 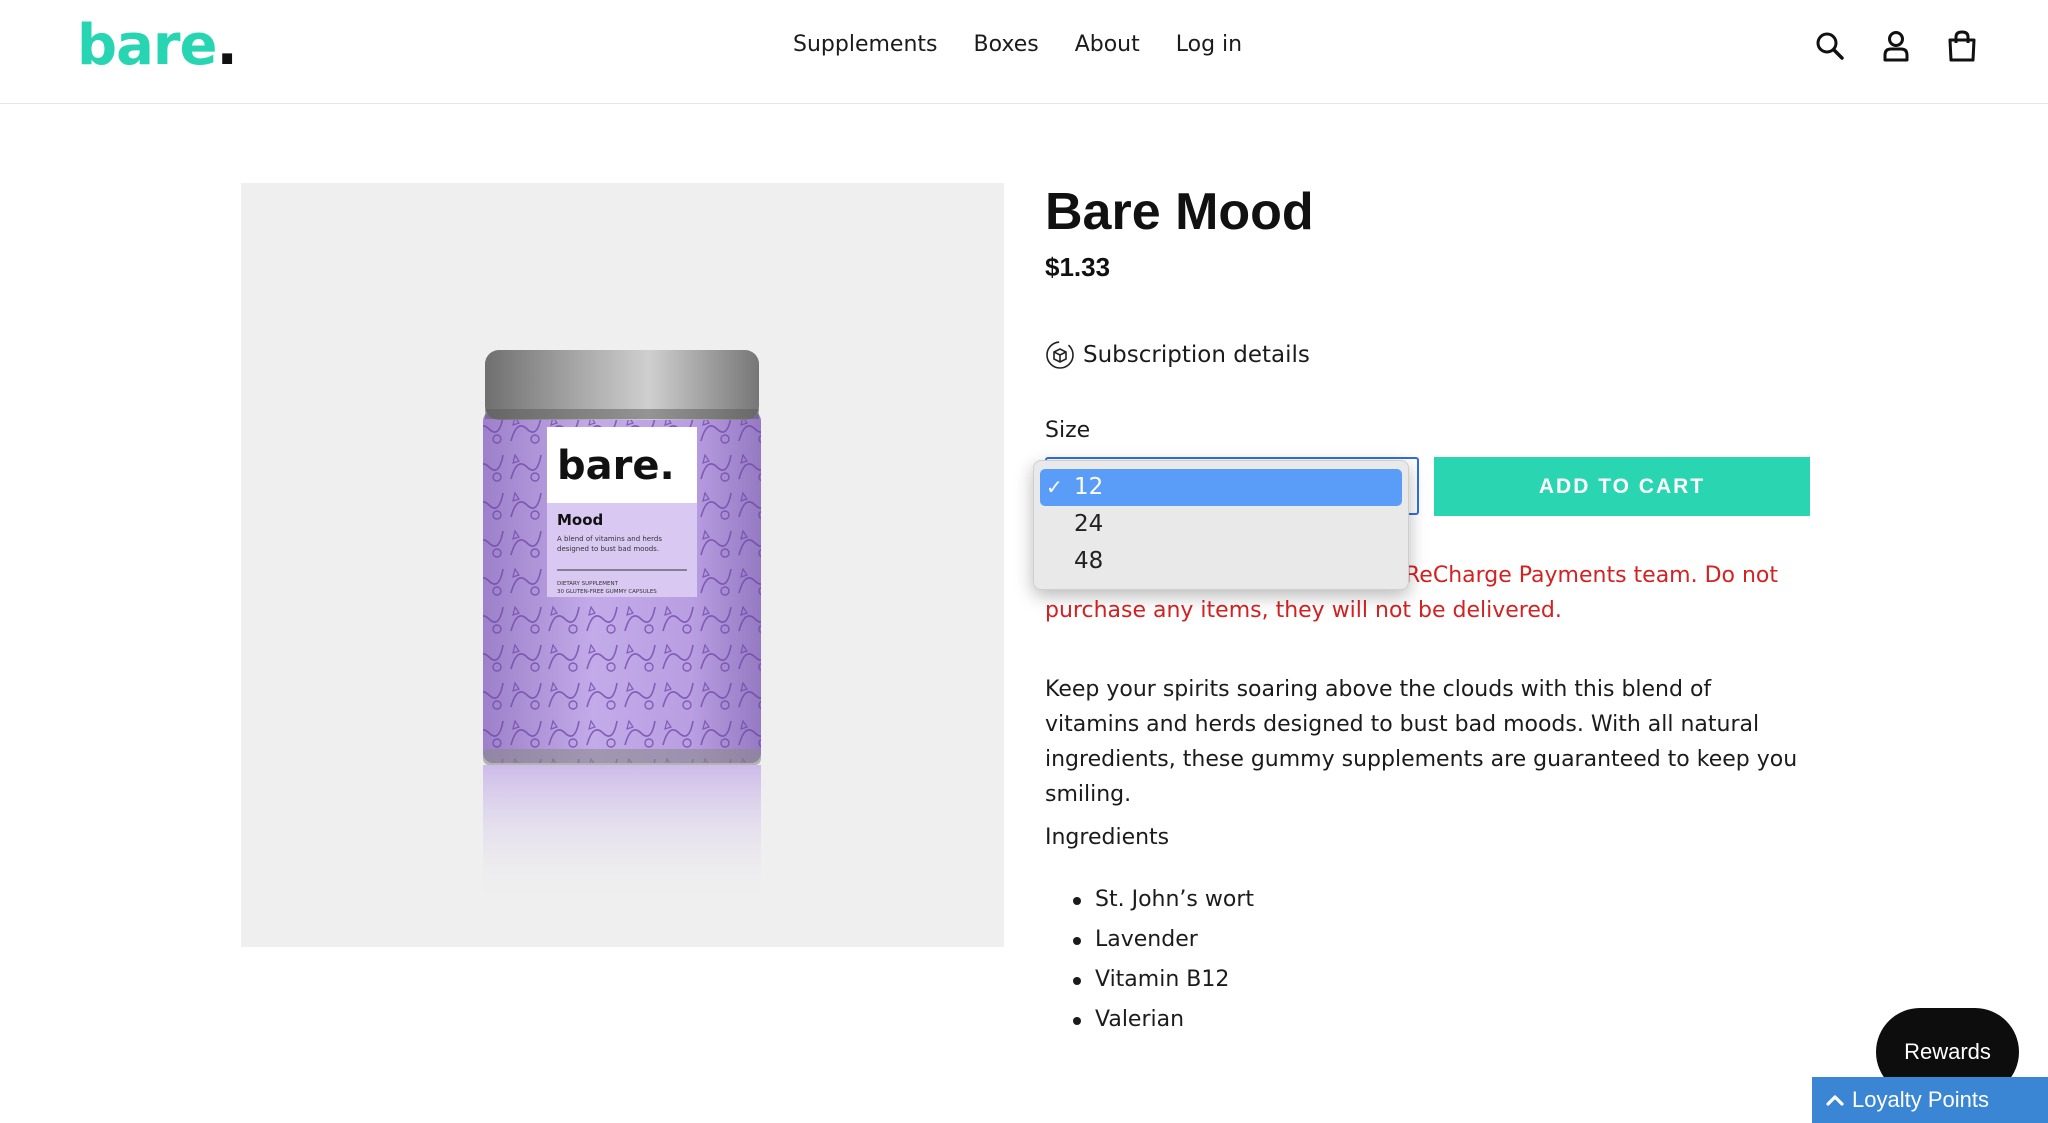 I want to click on header-icons, so click(x=1909, y=46).